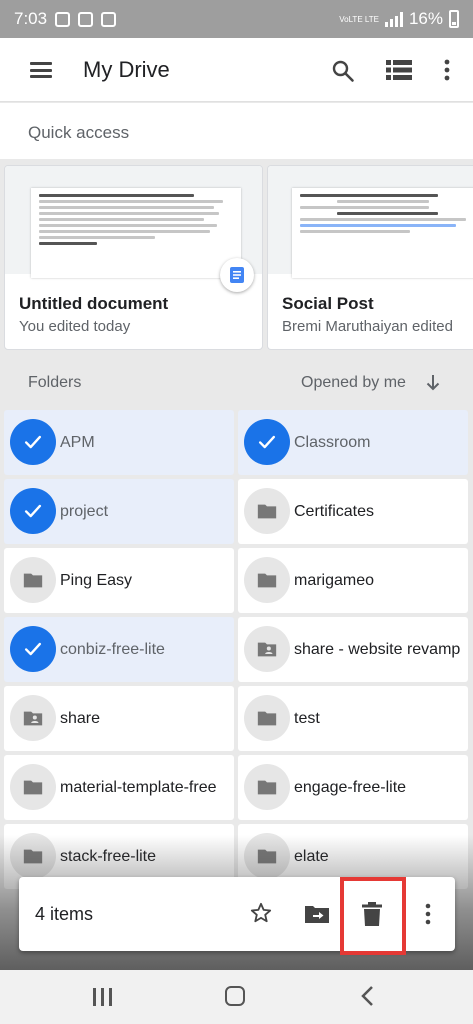 This screenshot has width=473, height=1024. I want to click on signal-icon, so click(393, 19).